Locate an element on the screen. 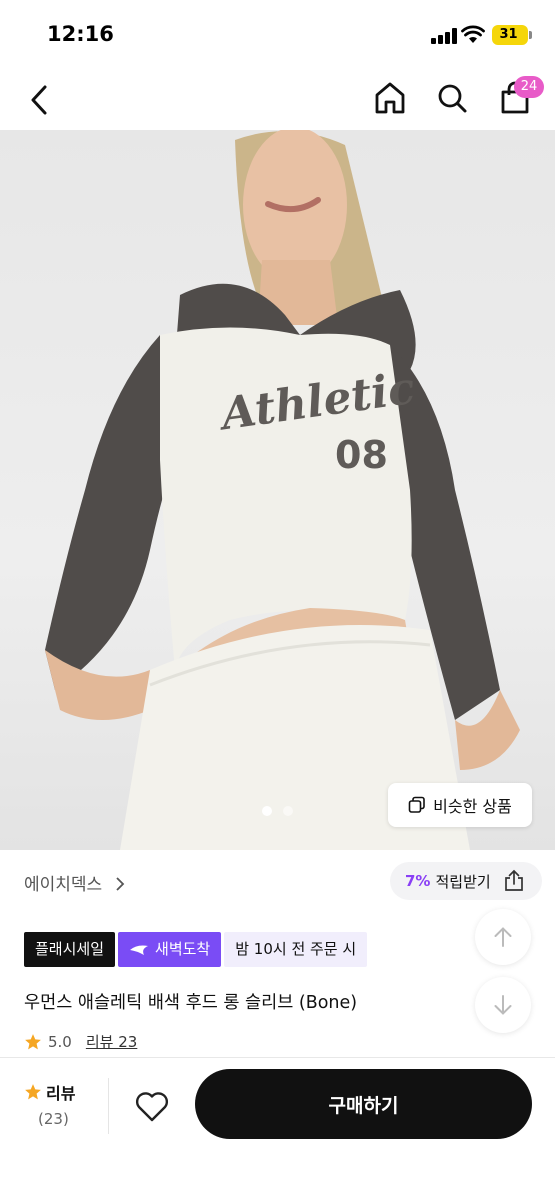 The height and width of the screenshot is (1200, 555). order-deadline-badge: 밤 10시 전 주문 시 is located at coordinates (296, 949).